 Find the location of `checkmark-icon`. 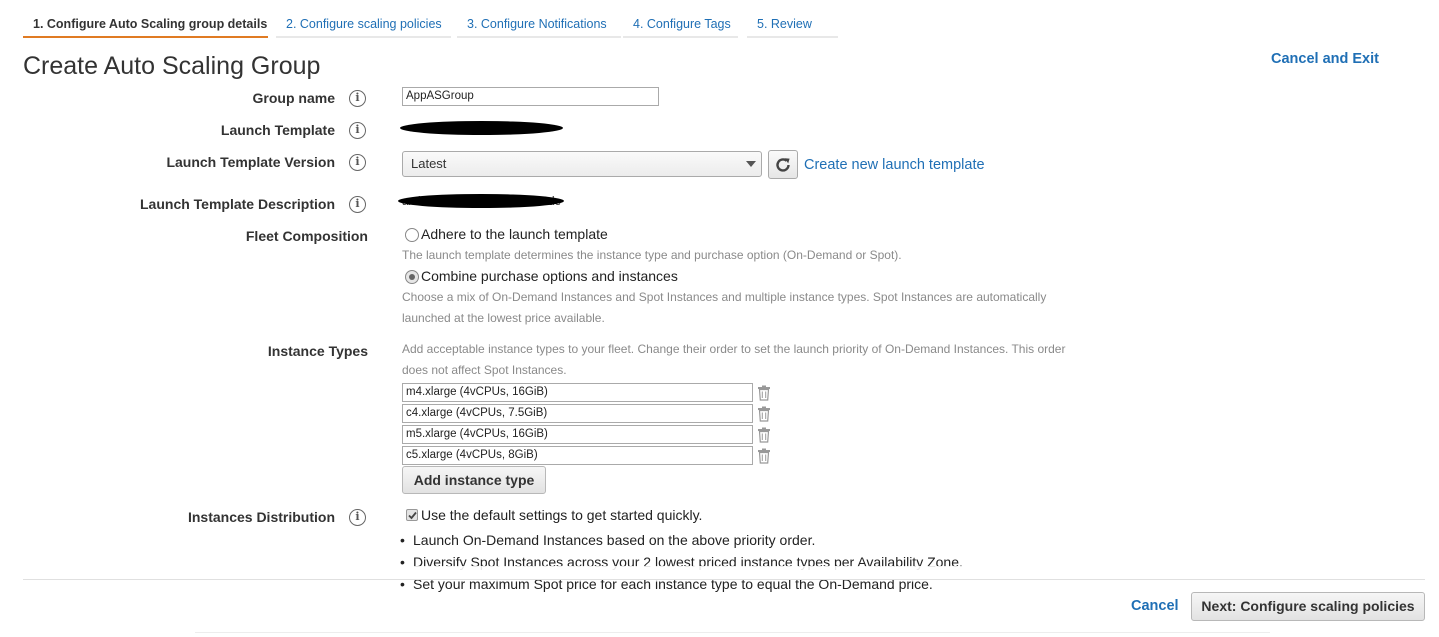

checkmark-icon is located at coordinates (412, 515).